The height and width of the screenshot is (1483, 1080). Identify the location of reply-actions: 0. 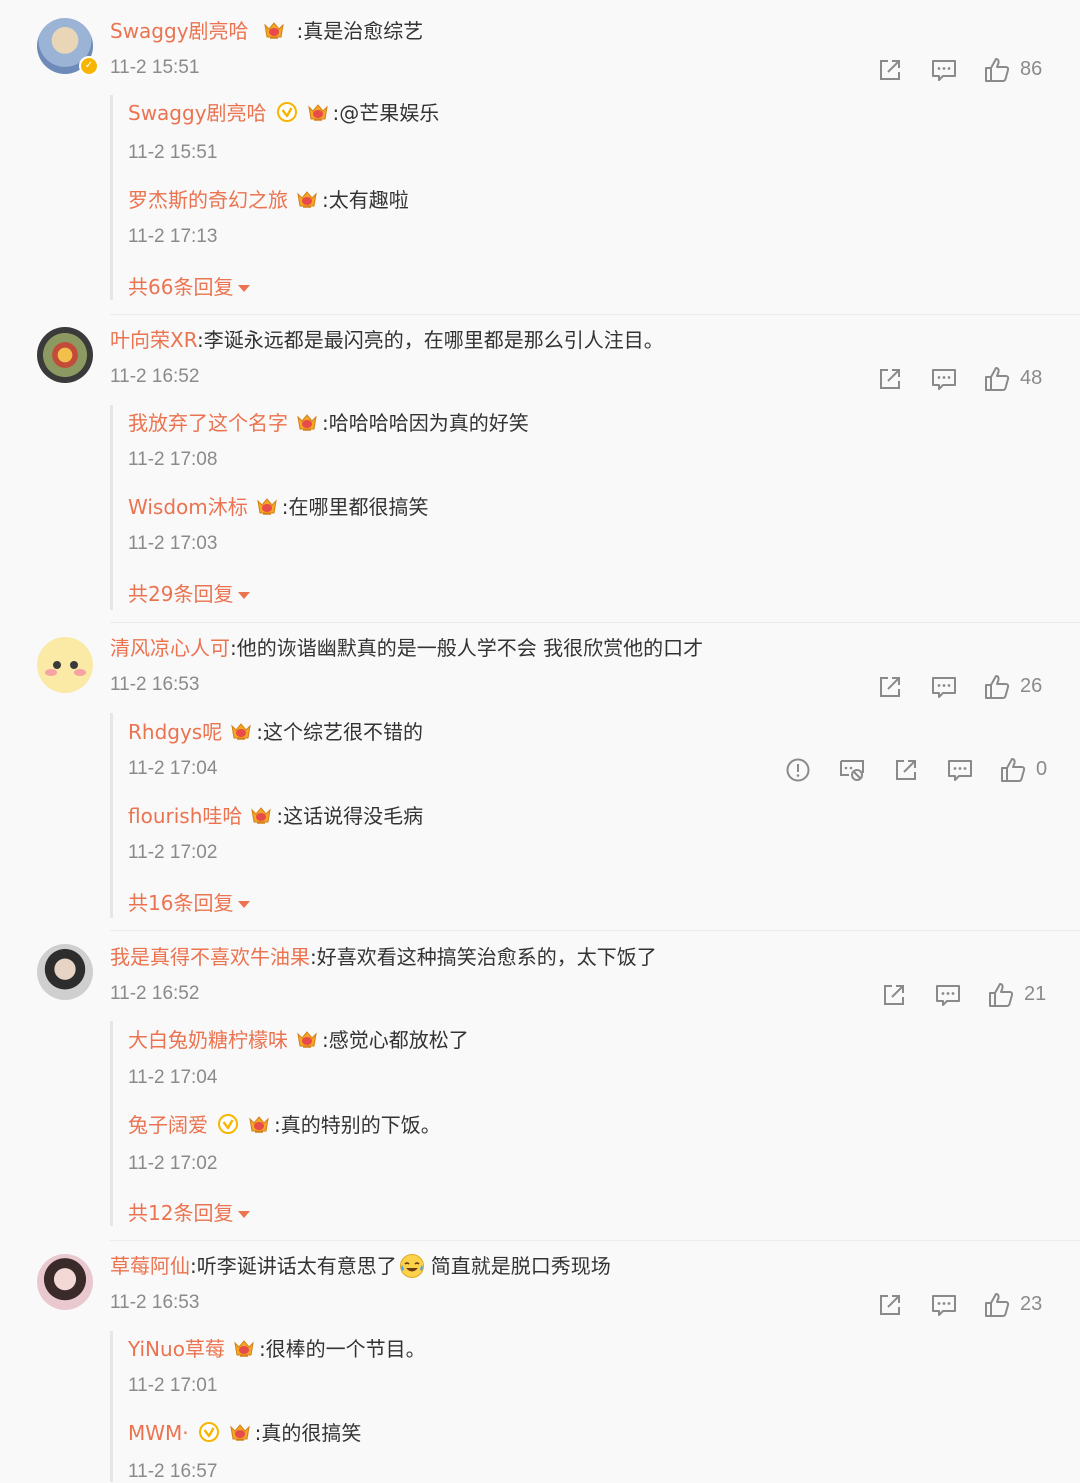
(919, 770).